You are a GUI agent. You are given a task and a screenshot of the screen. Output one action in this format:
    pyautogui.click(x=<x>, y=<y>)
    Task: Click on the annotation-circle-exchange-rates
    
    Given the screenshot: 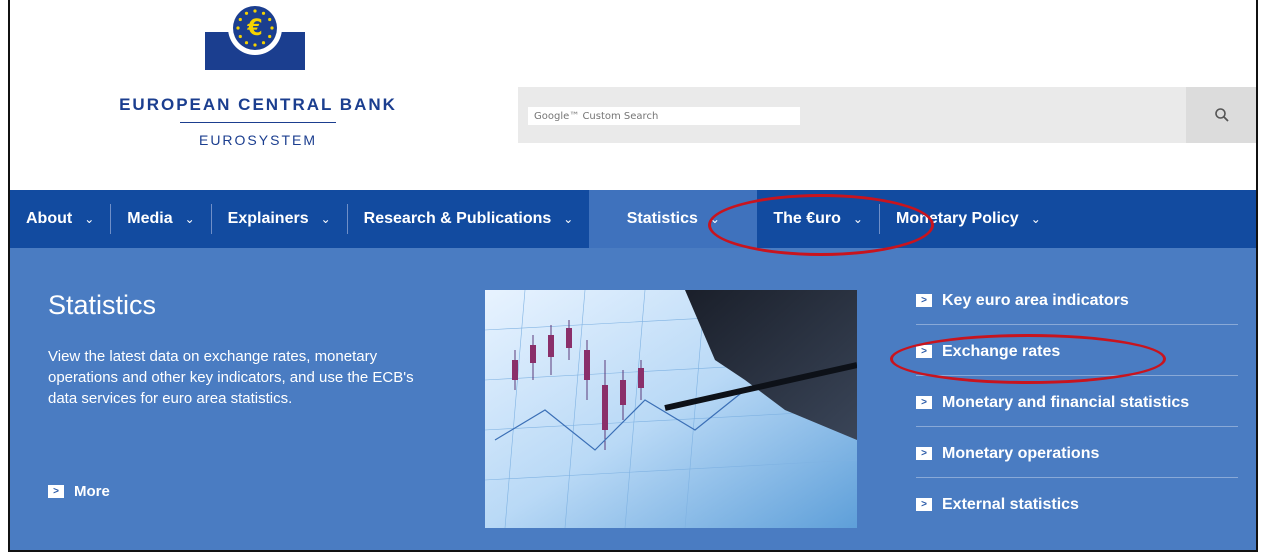 What is the action you would take?
    pyautogui.click(x=1028, y=359)
    